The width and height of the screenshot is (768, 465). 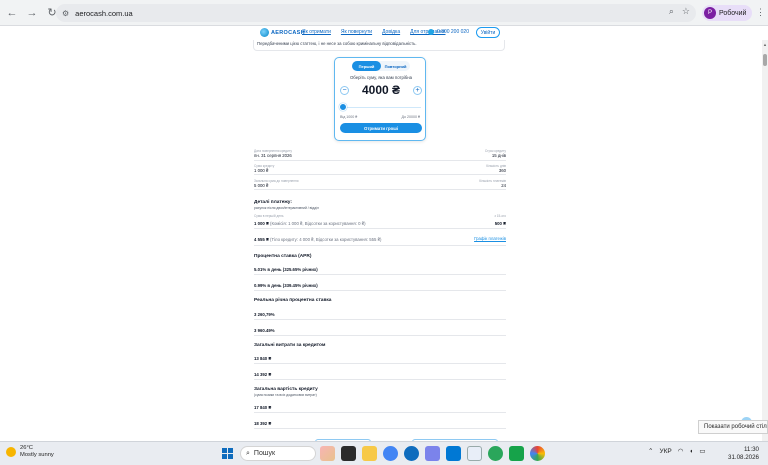 I want to click on slider-min-label: Від 1000 ₴, so click(x=349, y=117).